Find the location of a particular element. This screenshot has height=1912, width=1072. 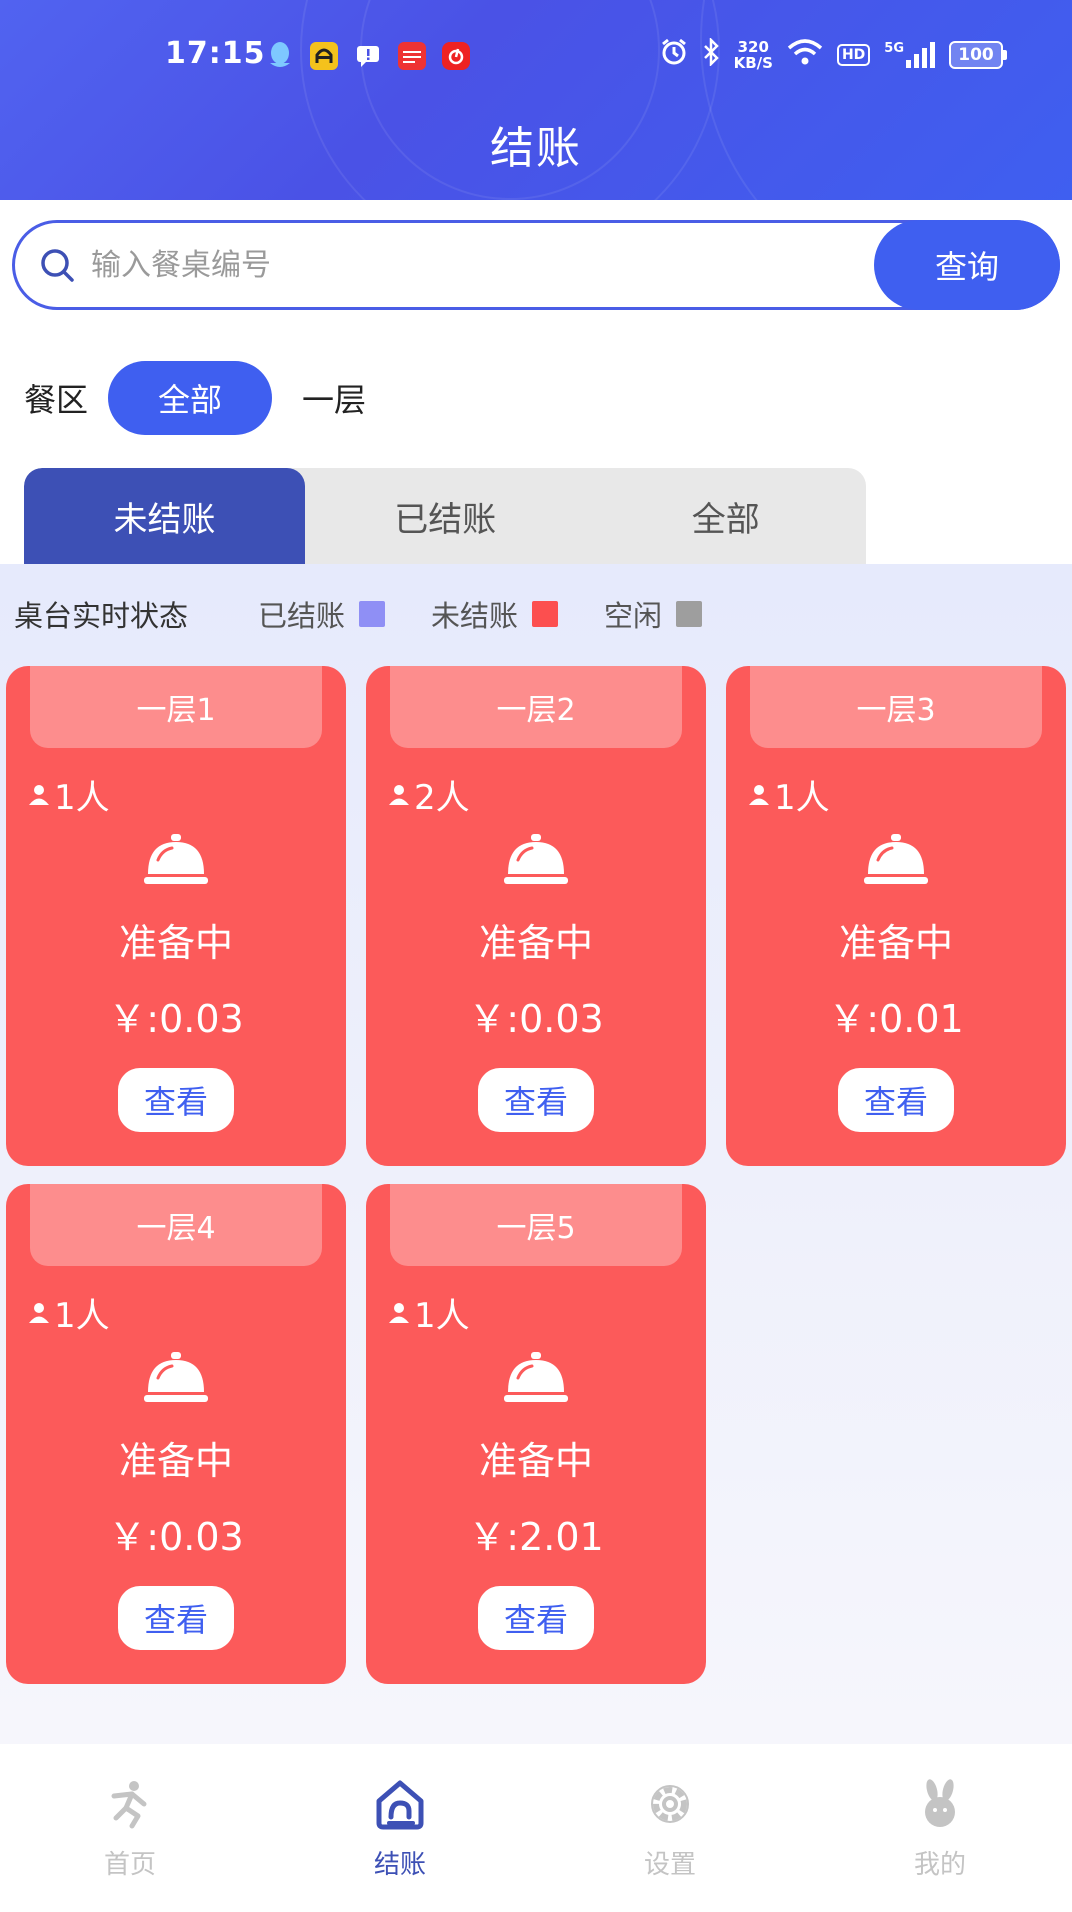

nav-label: 首页 is located at coordinates (129, 1865).